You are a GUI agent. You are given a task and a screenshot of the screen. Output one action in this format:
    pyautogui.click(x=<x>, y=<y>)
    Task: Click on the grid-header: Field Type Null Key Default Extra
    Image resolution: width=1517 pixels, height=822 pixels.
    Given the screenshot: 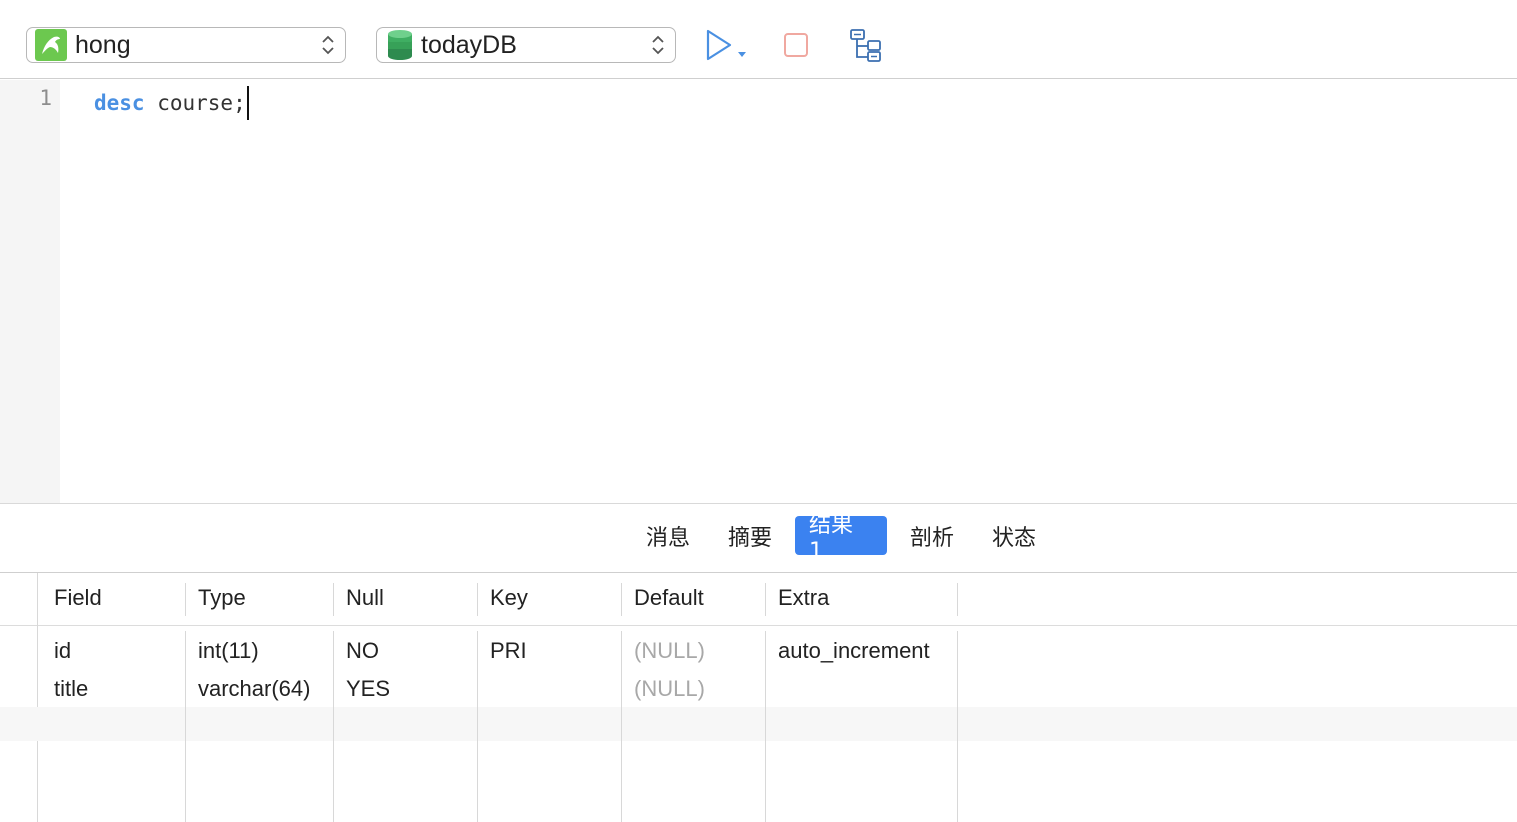 What is the action you would take?
    pyautogui.click(x=758, y=599)
    